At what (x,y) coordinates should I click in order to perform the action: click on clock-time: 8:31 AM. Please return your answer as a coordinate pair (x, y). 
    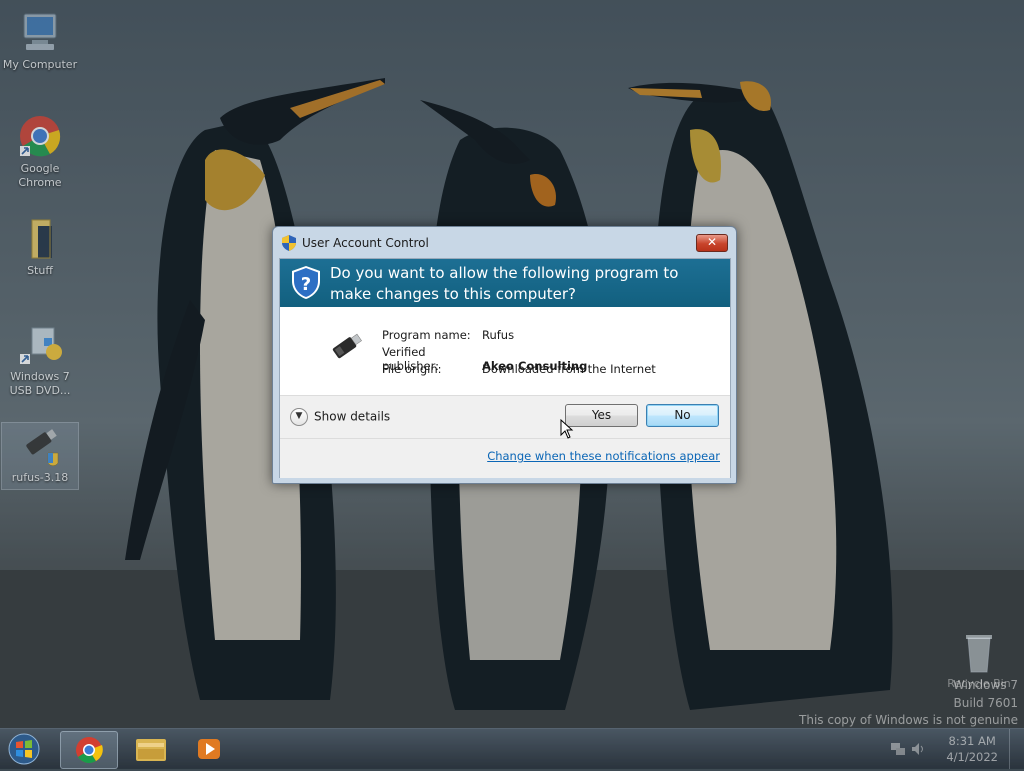
    Looking at the image, I should click on (972, 741).